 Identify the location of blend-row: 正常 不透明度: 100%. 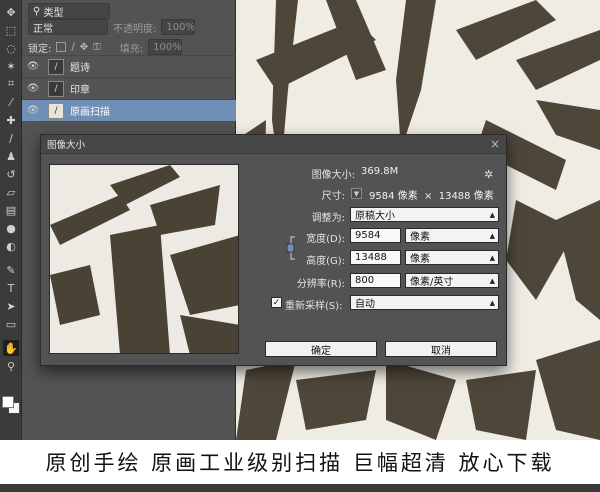
(129, 27).